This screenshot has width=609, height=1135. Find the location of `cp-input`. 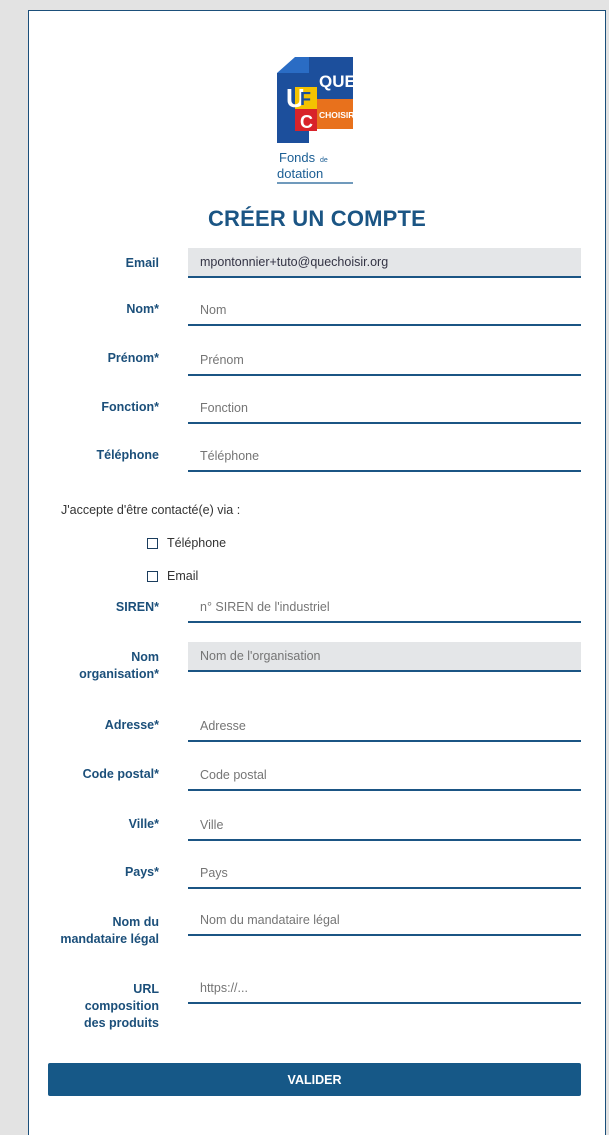

cp-input is located at coordinates (384, 776).